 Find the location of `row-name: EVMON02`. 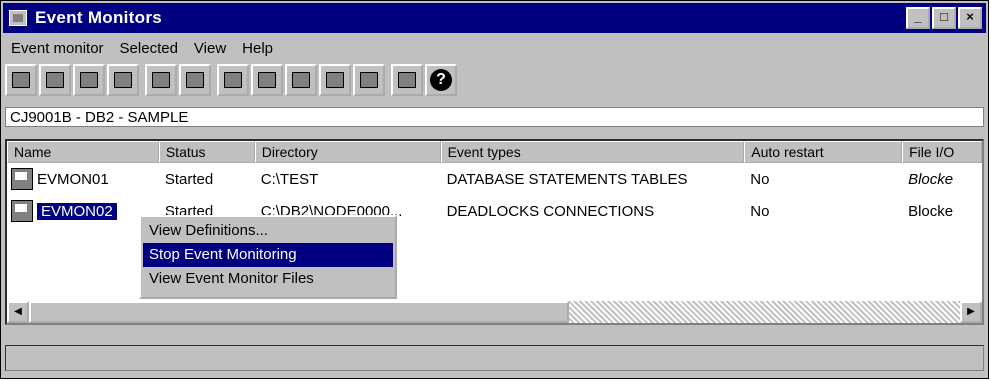

row-name: EVMON02 is located at coordinates (77, 211).